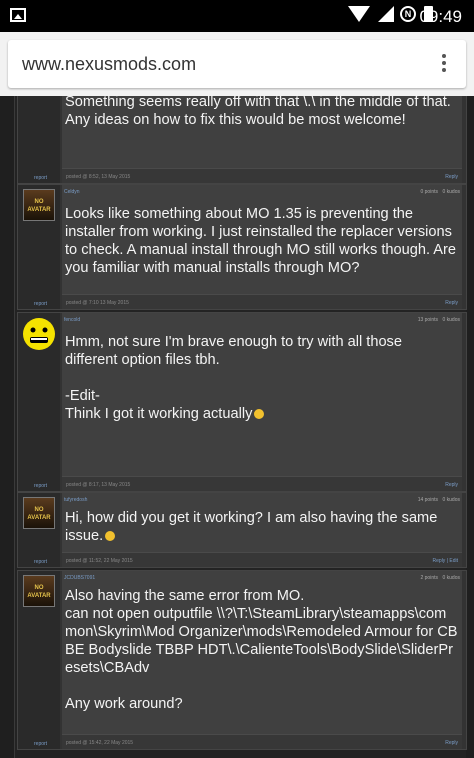  What do you see at coordinates (97, 303) in the screenshot?
I see `post-date: posted @ 7:10 13 May 2015` at bounding box center [97, 303].